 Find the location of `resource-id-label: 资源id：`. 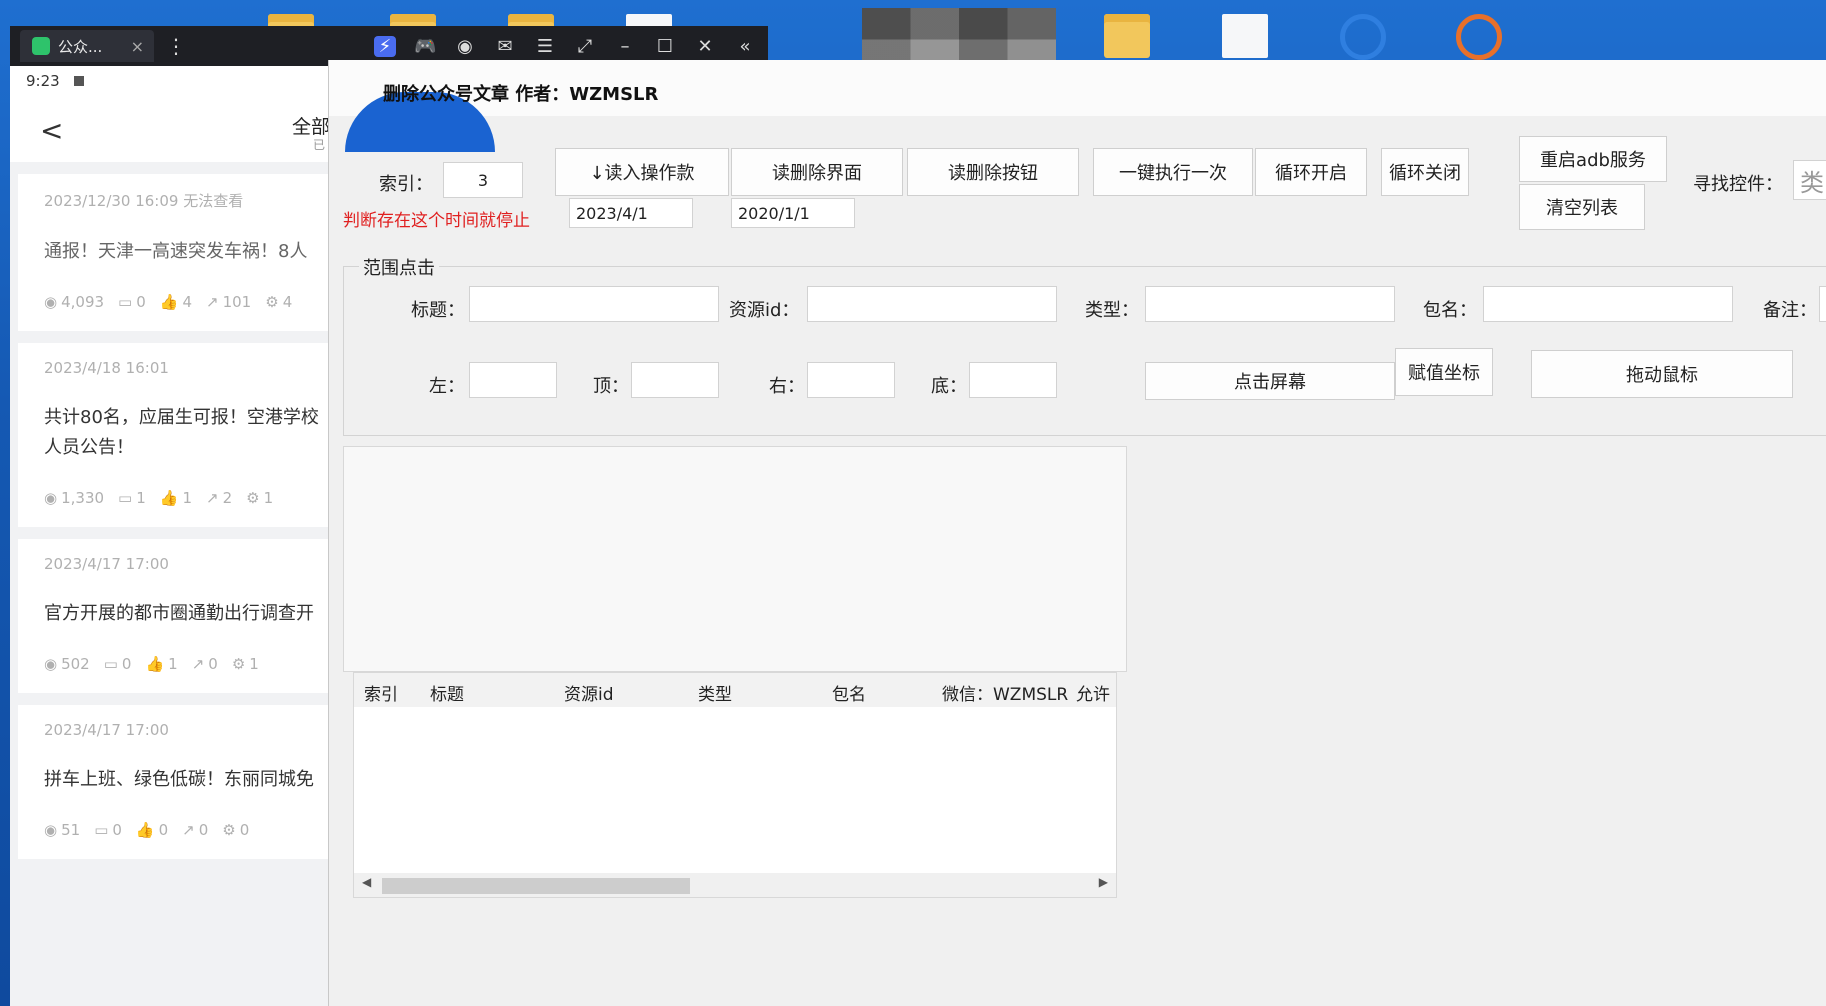

resource-id-label: 资源id： is located at coordinates (764, 310).